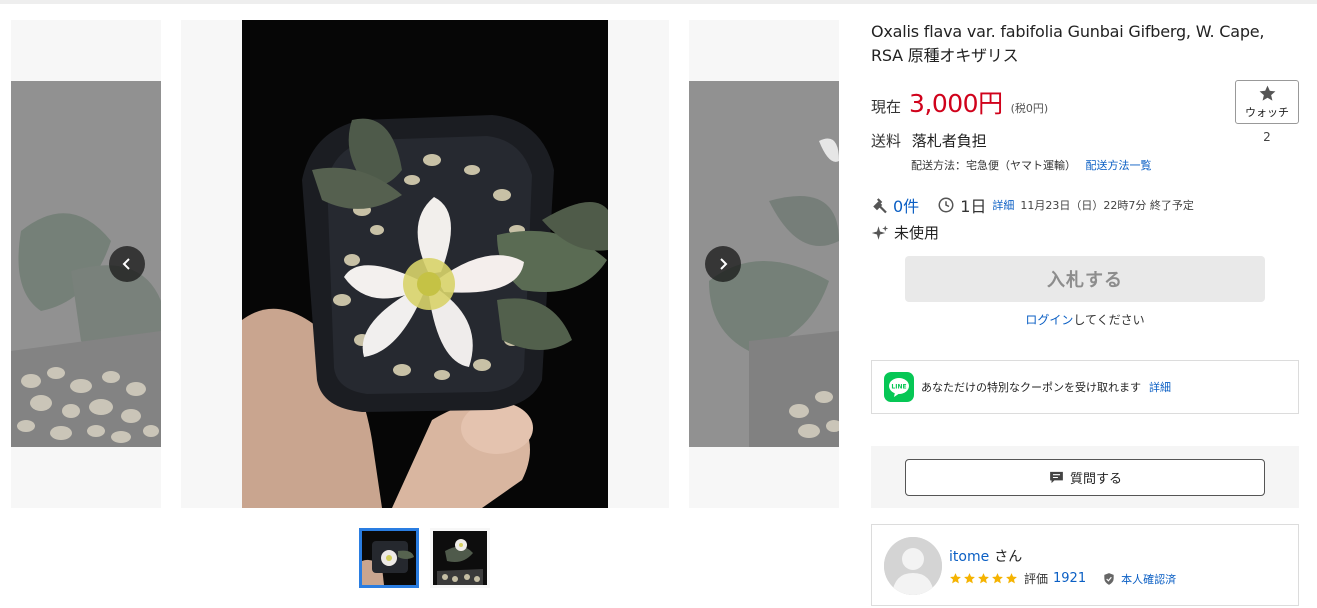  I want to click on auction-stats-row: 0件 1日 詳細 11月23日（日）22時7分 終了予定, so click(1032, 205).